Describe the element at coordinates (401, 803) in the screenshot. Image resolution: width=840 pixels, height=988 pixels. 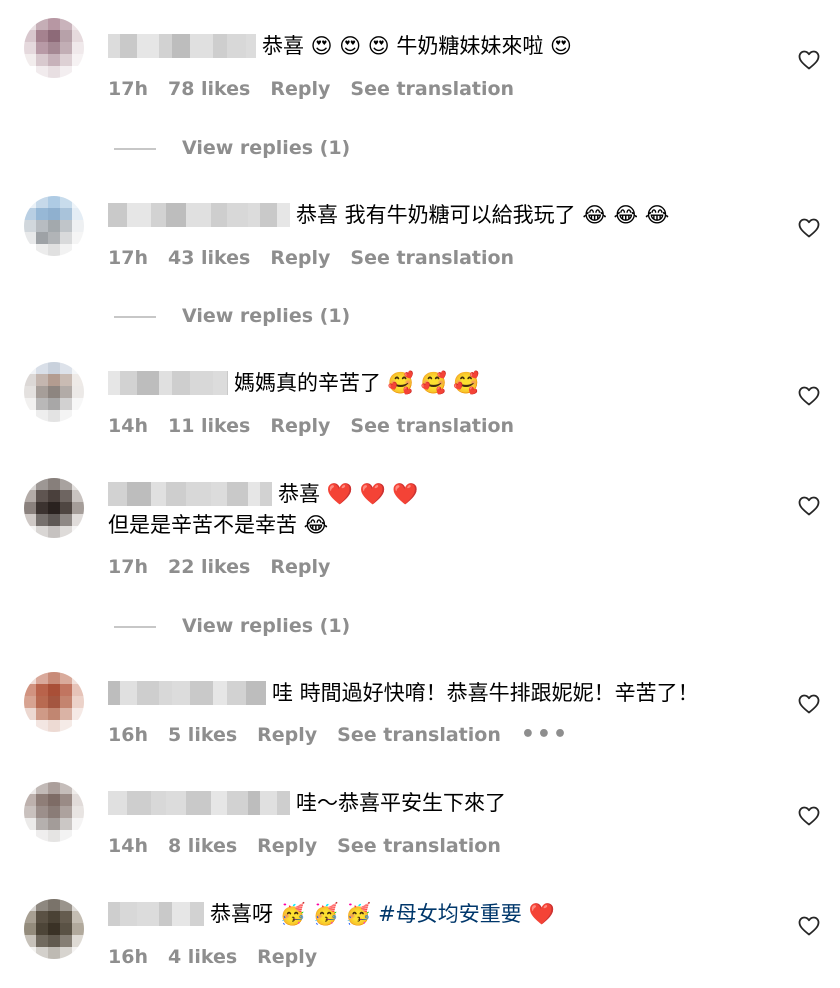
I see `comment-body: 哇～恭喜平安生下來了` at that location.